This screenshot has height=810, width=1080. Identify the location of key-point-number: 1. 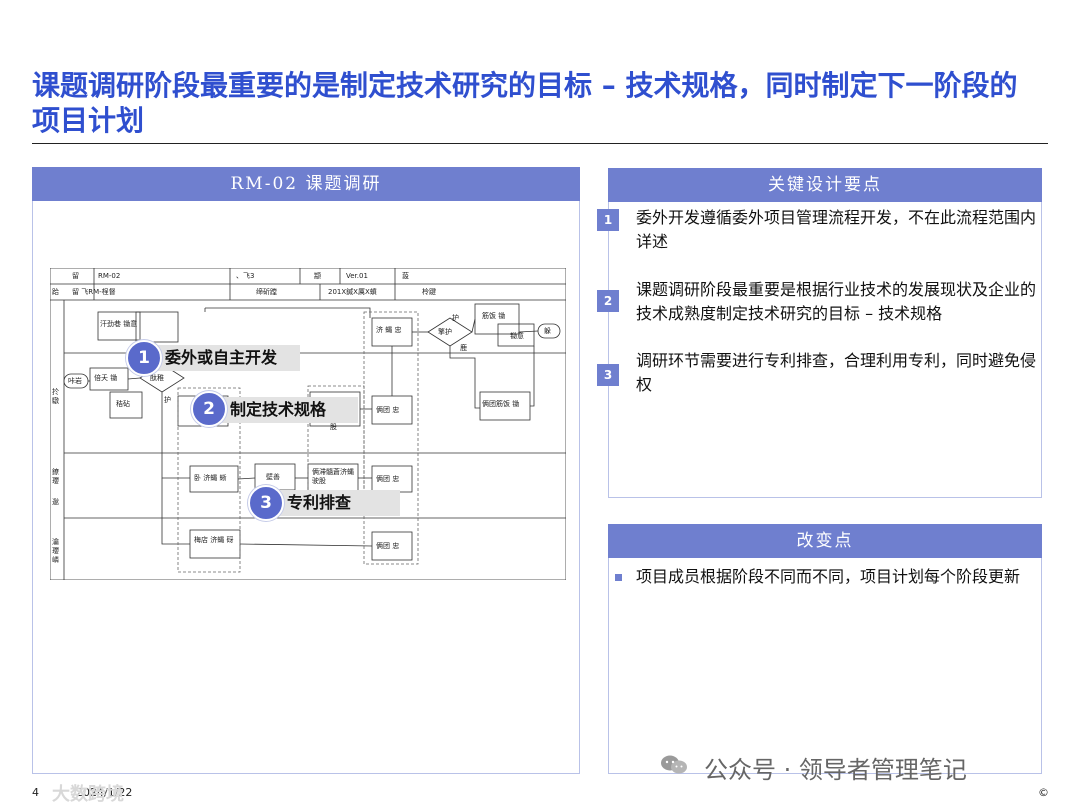
(608, 220).